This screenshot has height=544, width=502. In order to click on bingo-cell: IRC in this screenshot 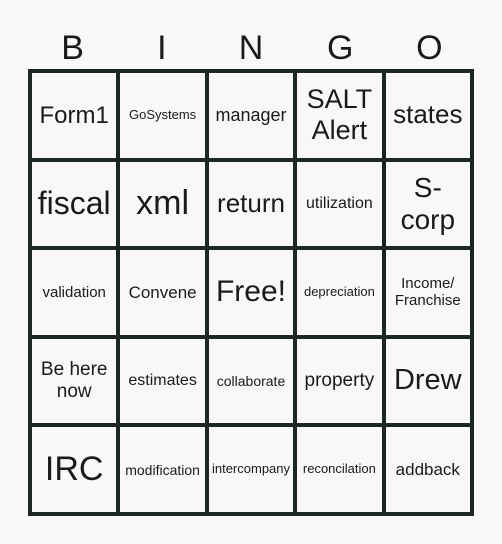, I will do `click(74, 469)`.